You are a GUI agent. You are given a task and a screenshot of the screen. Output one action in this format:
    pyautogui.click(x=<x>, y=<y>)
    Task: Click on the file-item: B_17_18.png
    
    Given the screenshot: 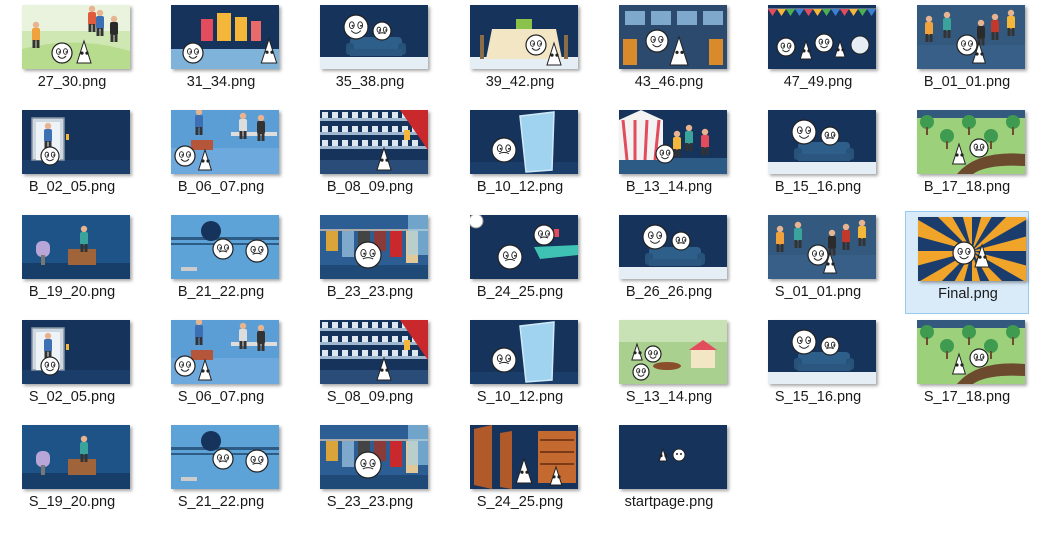 What is the action you would take?
    pyautogui.click(x=967, y=156)
    